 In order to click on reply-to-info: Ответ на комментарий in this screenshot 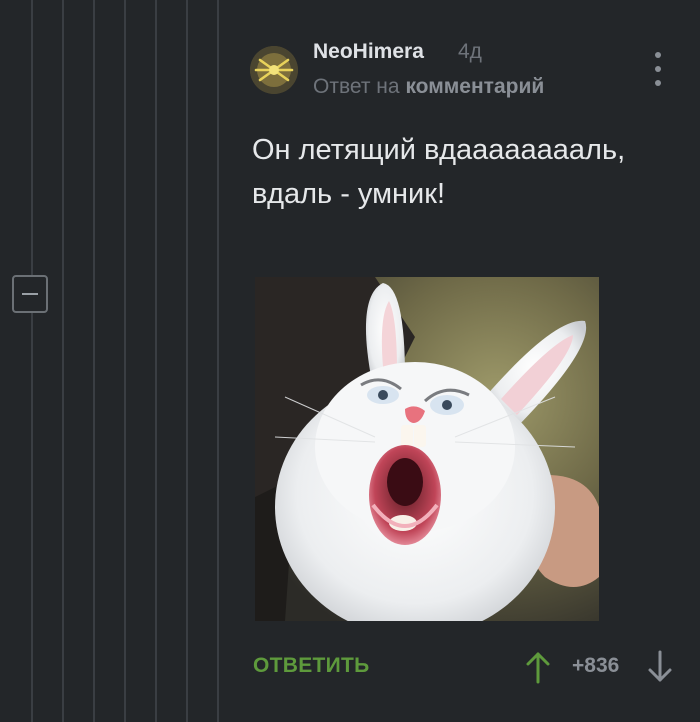, I will do `click(428, 87)`.